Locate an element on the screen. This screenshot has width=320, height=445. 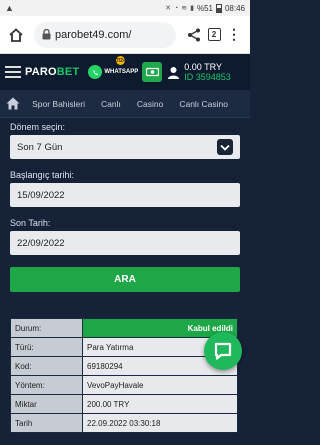
period-value: Son 7 Gün is located at coordinates (40, 147).